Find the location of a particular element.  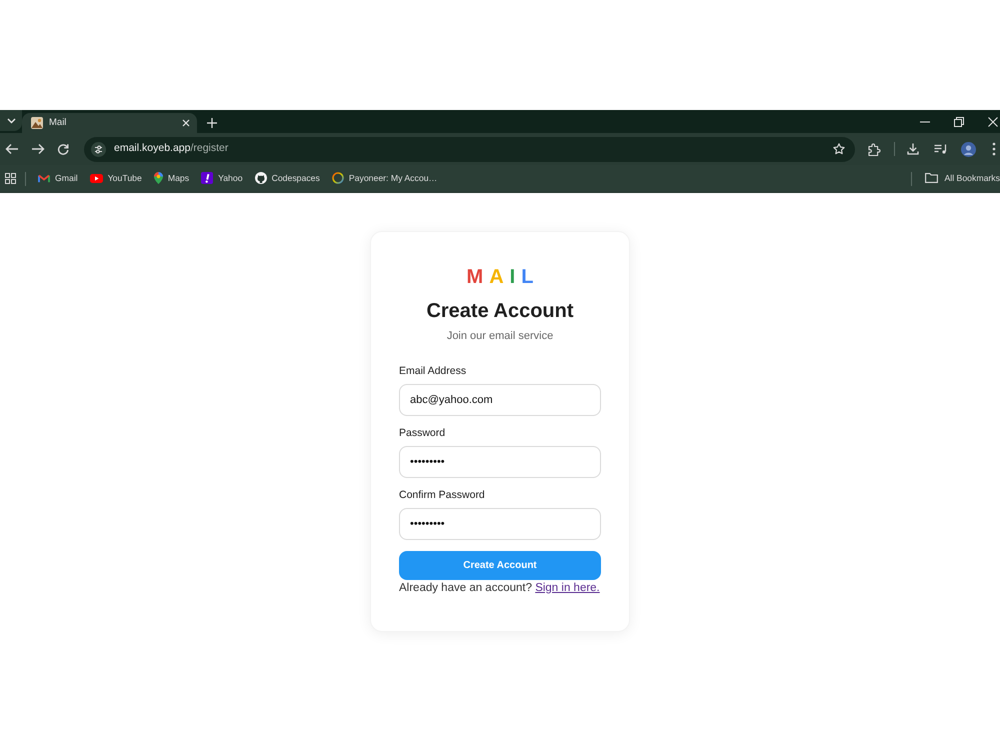

ring-icon is located at coordinates (338, 178).